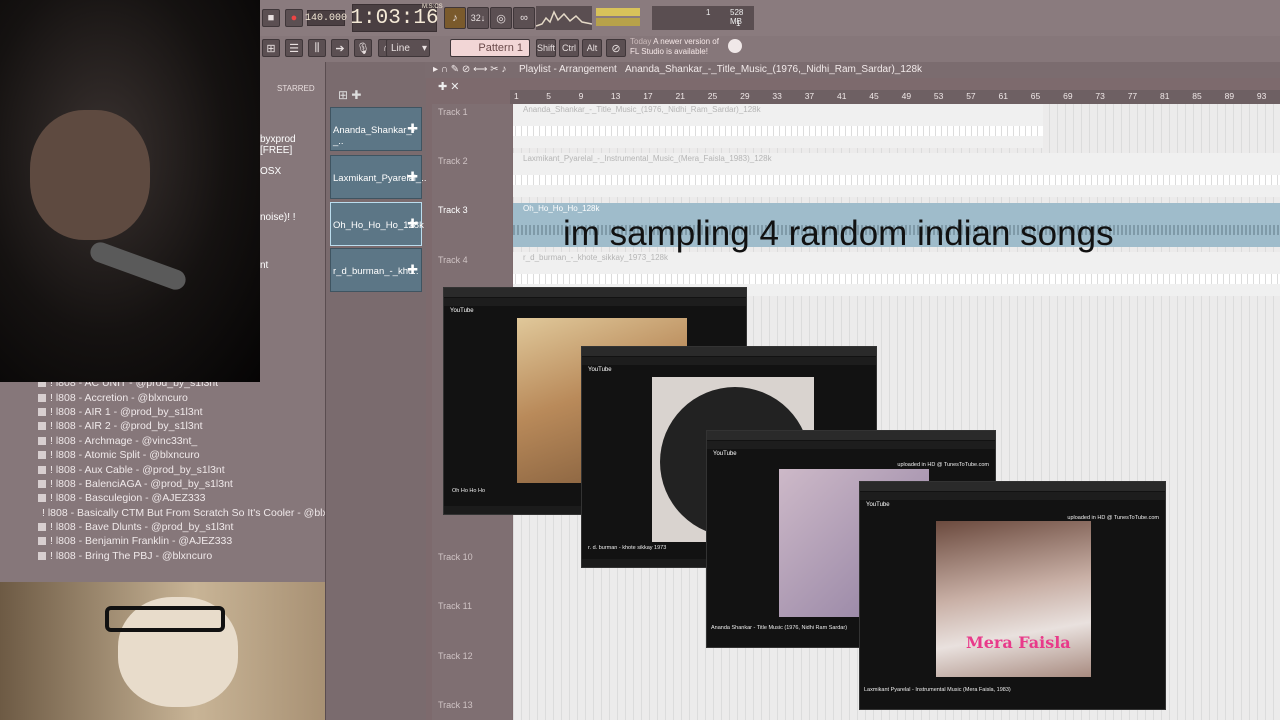 The image size is (1280, 720). I want to click on video-title: Oh Ho Ho Ho, so click(469, 491).